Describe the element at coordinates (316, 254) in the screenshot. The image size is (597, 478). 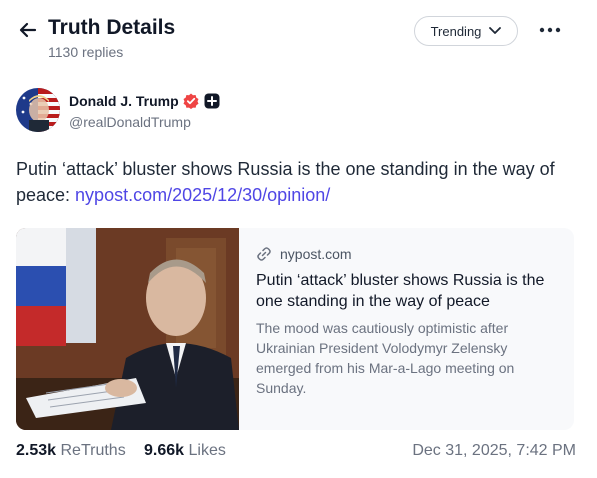
I see `link-preview-domain: nypost.com` at that location.